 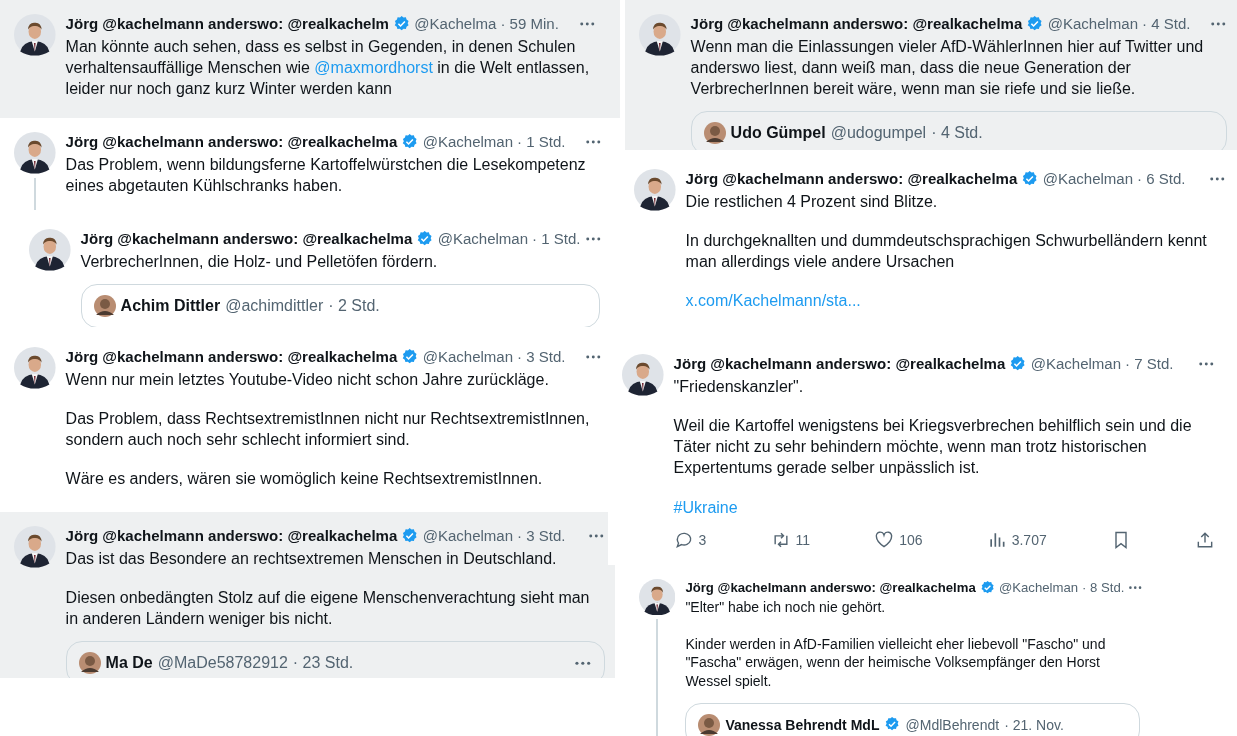 What do you see at coordinates (1149, 364) in the screenshot?
I see `post-time: · 7 Std.` at bounding box center [1149, 364].